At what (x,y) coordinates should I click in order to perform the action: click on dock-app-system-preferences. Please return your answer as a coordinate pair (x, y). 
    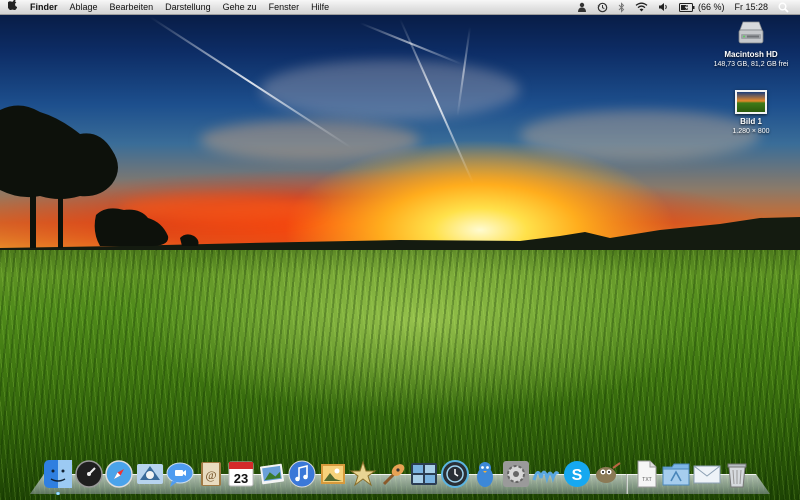
    Looking at the image, I should click on (516, 474).